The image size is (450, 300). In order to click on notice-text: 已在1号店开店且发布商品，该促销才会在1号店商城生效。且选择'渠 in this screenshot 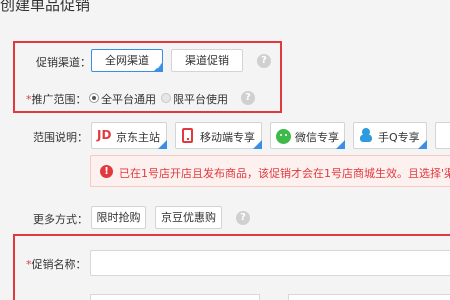, I will do `click(284, 173)`.